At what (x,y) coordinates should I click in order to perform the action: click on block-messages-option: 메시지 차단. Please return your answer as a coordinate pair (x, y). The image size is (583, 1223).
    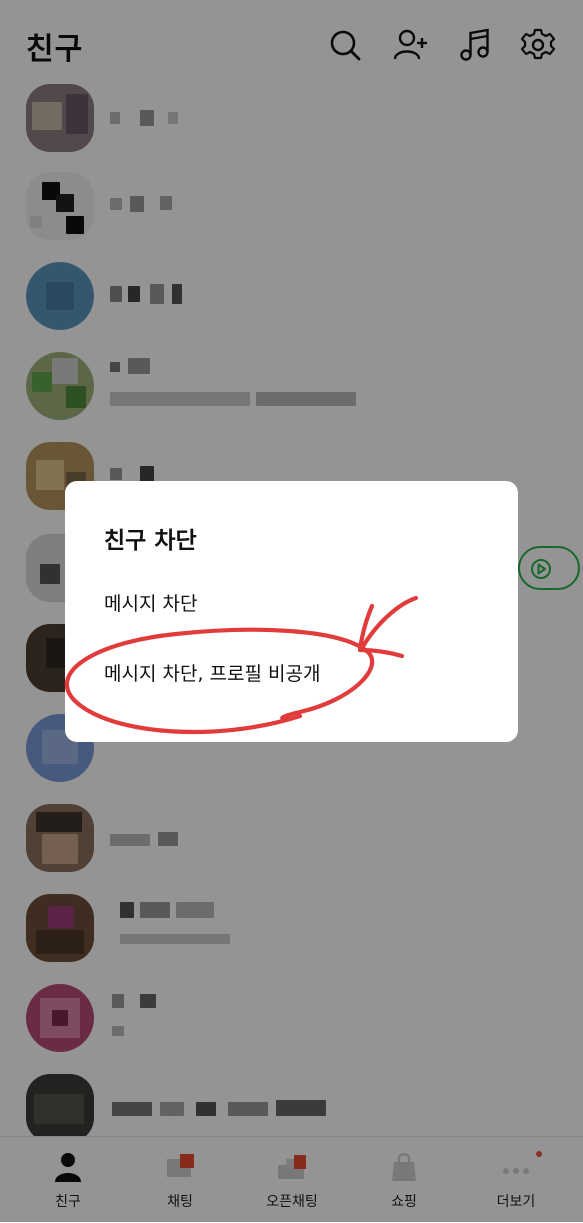
    Looking at the image, I should click on (150, 602).